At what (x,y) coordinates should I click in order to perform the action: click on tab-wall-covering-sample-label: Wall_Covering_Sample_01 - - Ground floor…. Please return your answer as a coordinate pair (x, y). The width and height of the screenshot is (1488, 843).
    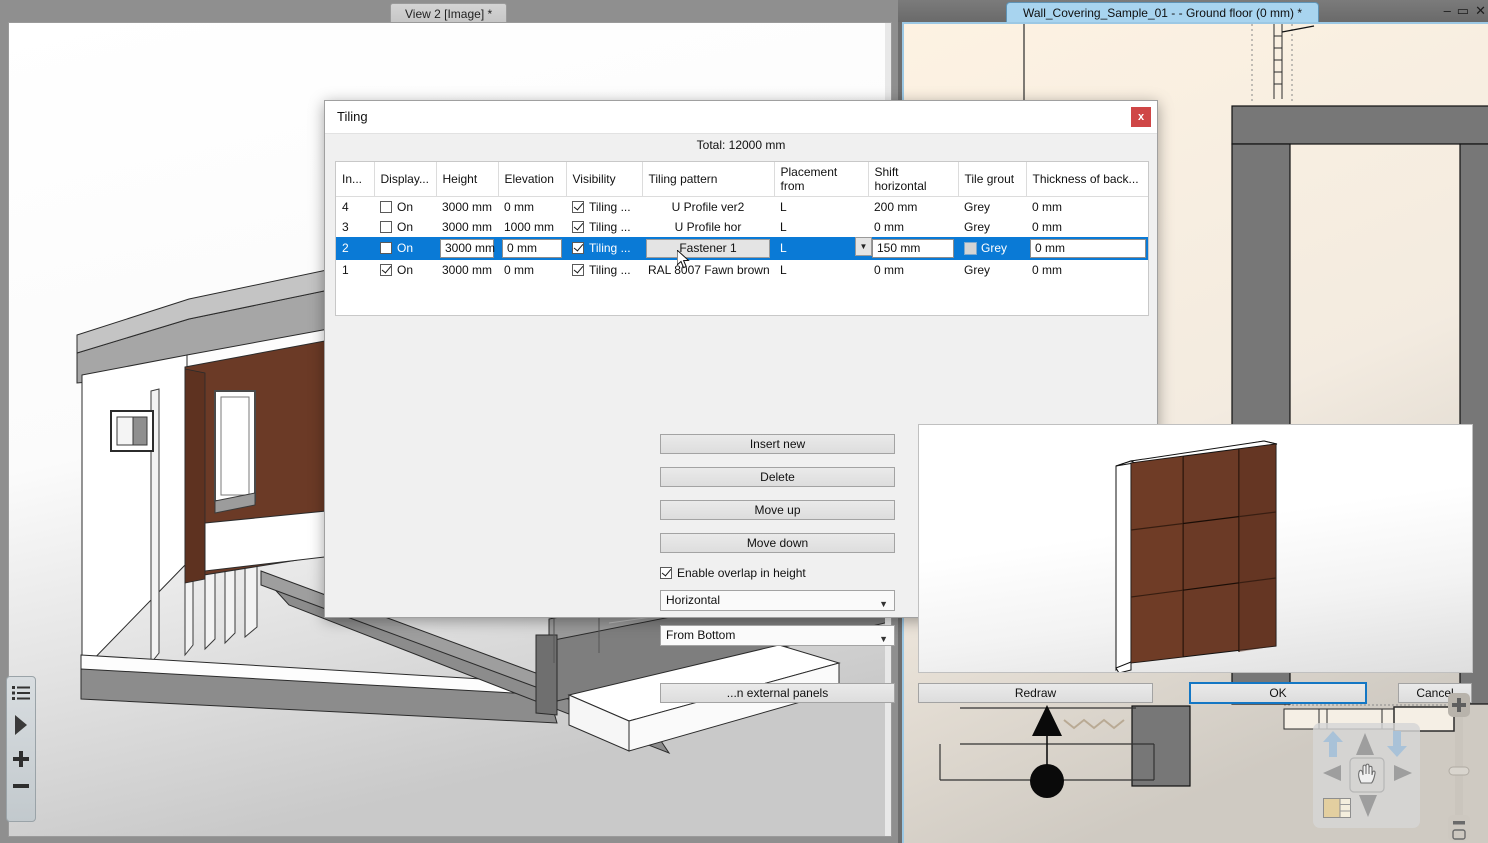
    Looking at the image, I should click on (1162, 13).